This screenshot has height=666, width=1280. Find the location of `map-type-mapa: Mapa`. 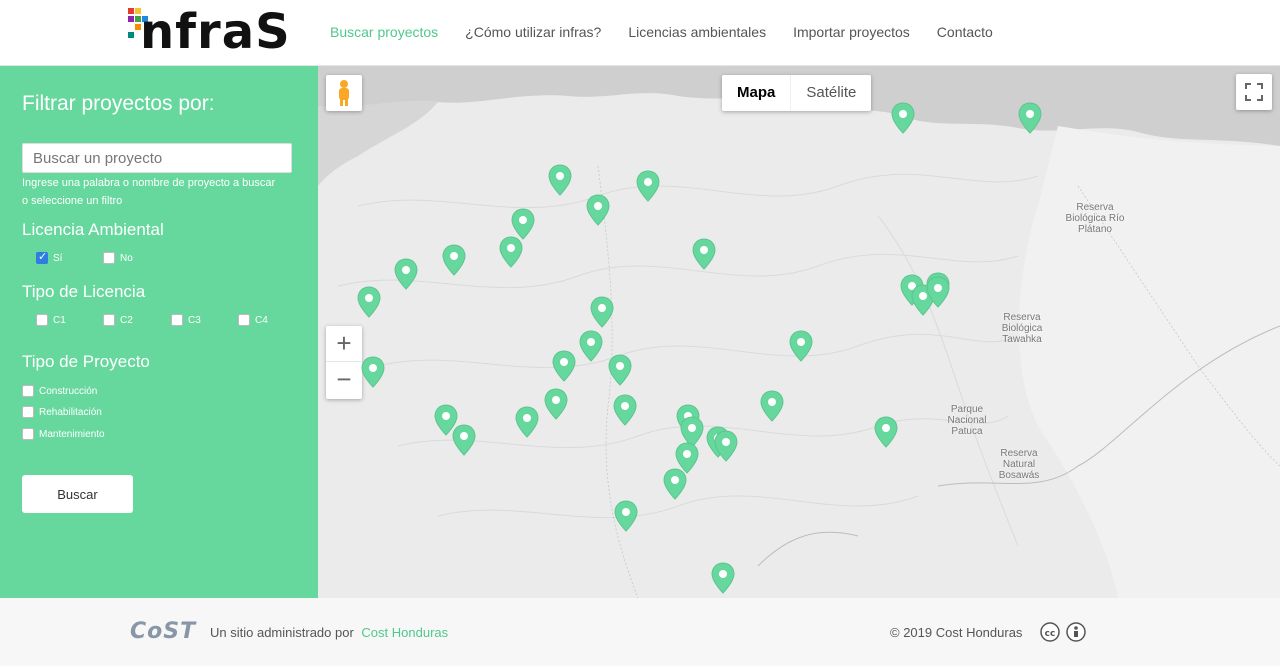

map-type-mapa: Mapa is located at coordinates (757, 93).